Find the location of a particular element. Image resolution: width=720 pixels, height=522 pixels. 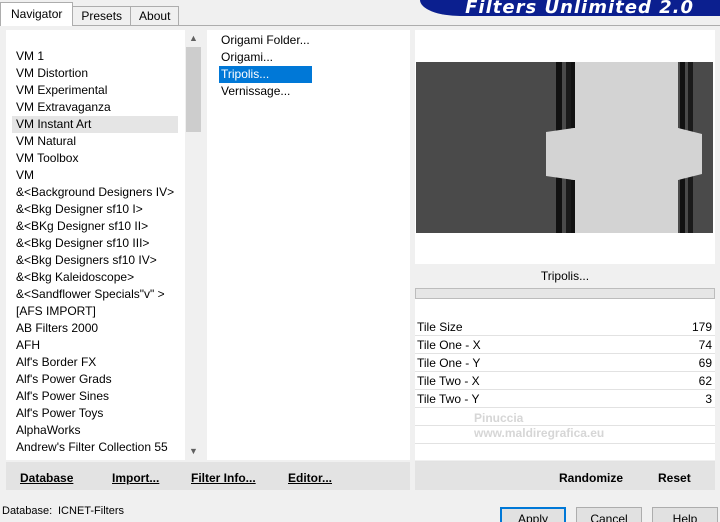

right-toolbar: Randomize Reset is located at coordinates (565, 476).